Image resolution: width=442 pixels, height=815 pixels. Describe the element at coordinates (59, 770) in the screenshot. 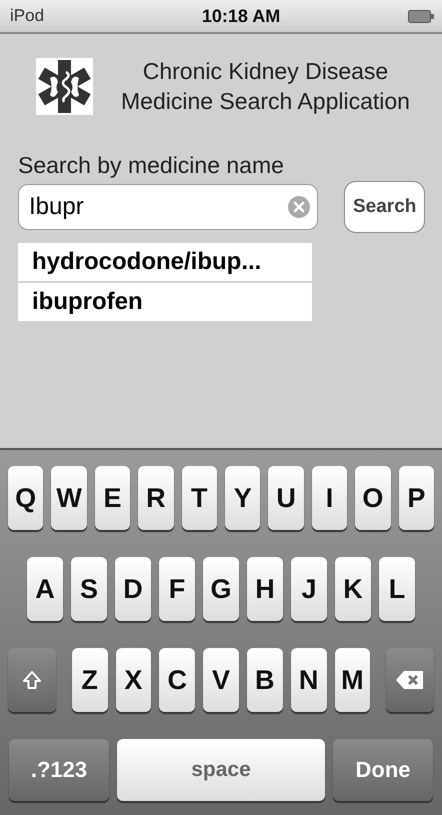

I see `numbers-key: .?123` at that location.